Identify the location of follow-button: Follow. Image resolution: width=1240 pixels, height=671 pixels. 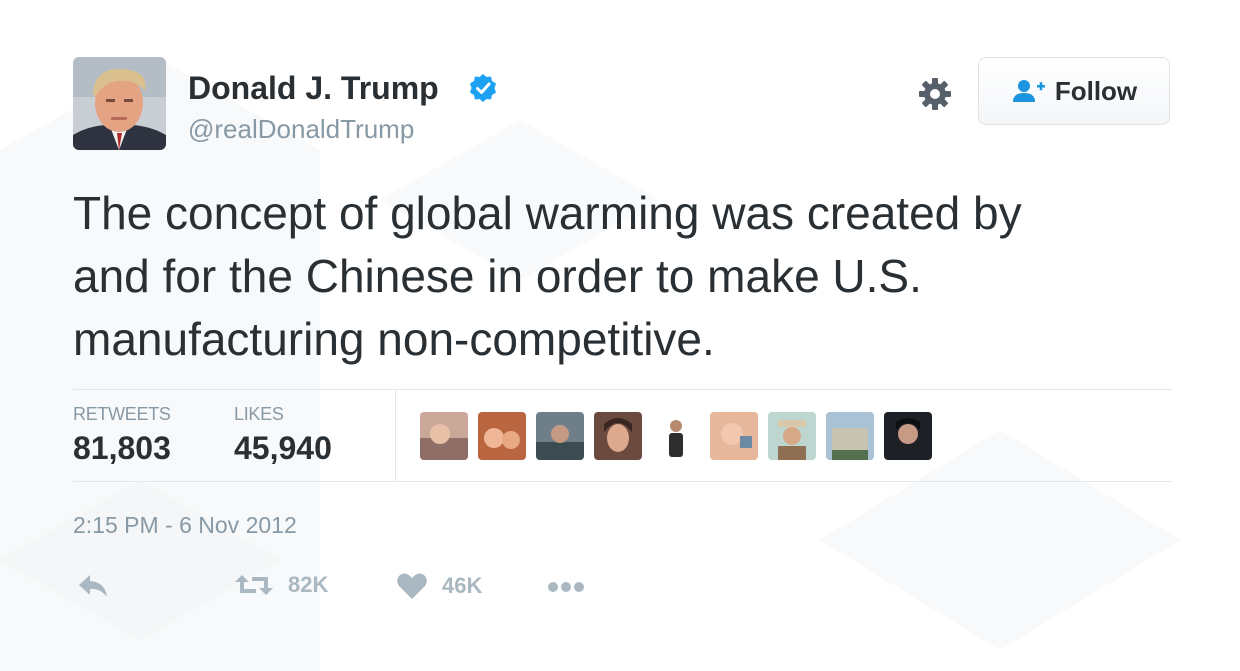
(1074, 91).